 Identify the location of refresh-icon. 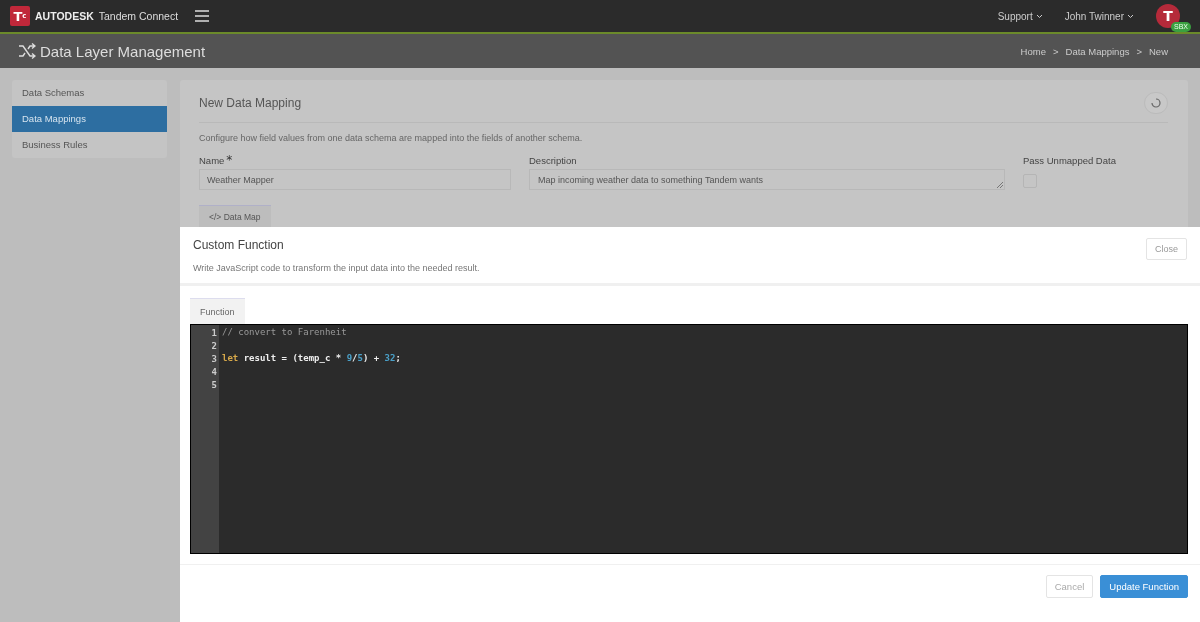
(1156, 103).